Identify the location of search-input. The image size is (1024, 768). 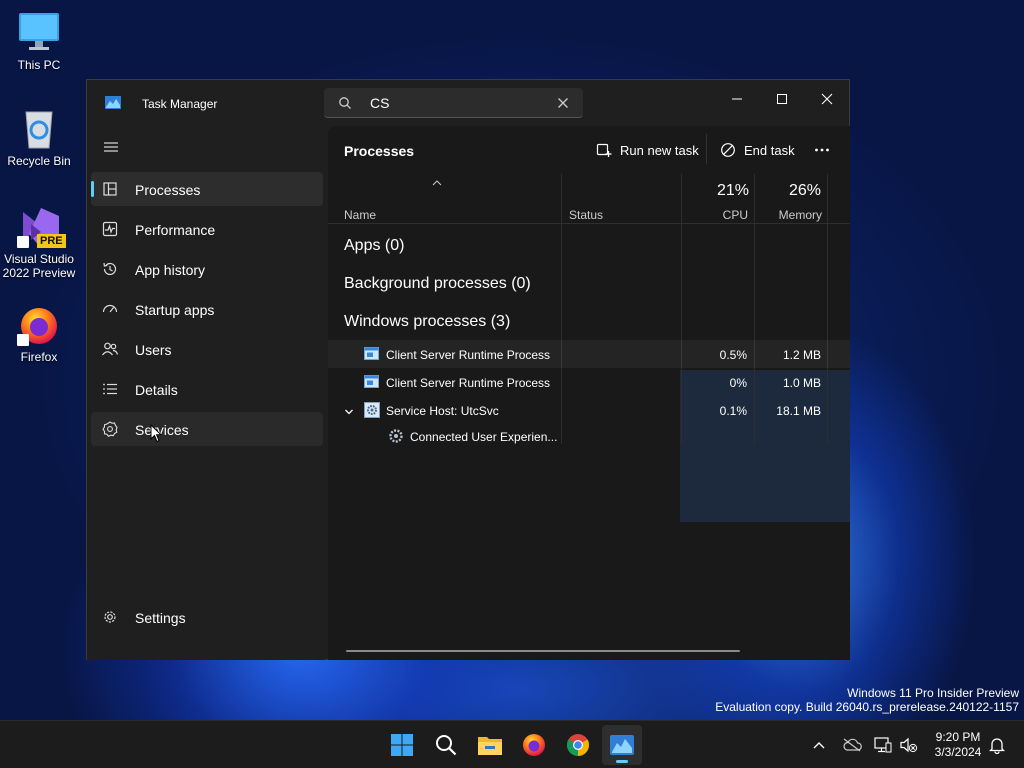
(460, 103).